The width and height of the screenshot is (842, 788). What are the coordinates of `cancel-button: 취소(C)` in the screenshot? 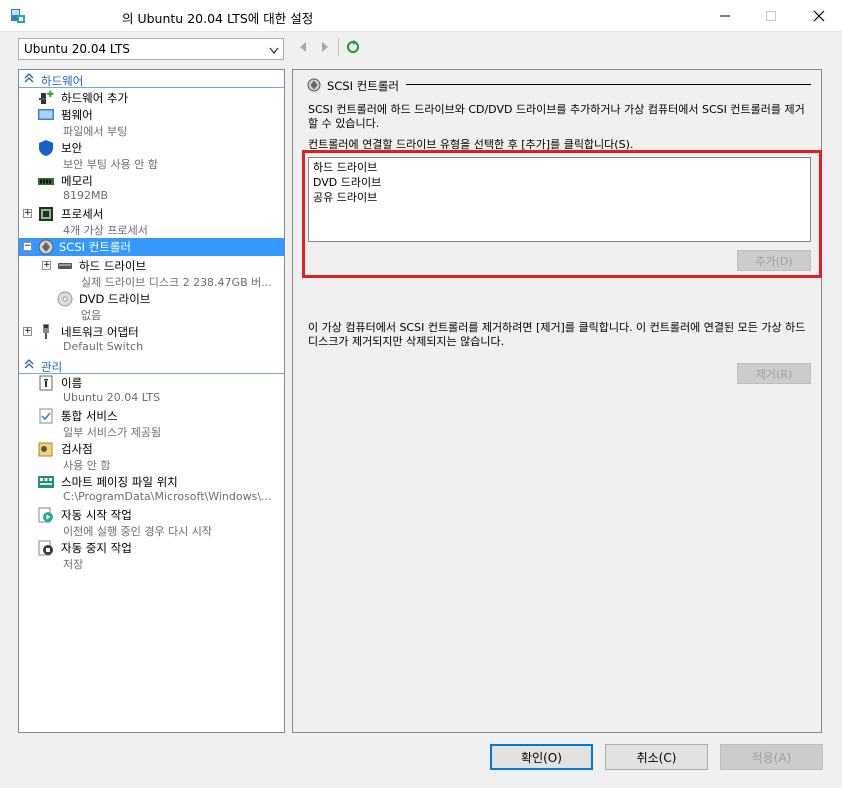 It's located at (656, 757).